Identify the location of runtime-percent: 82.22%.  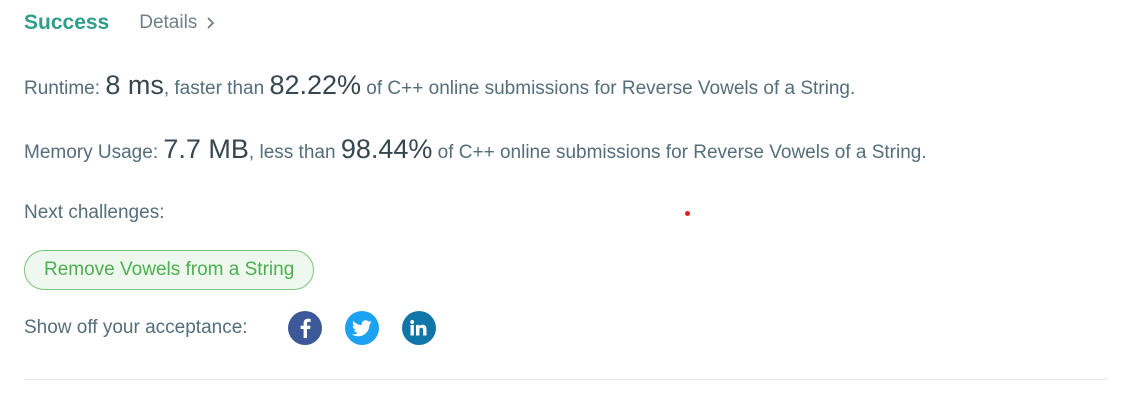
(315, 85).